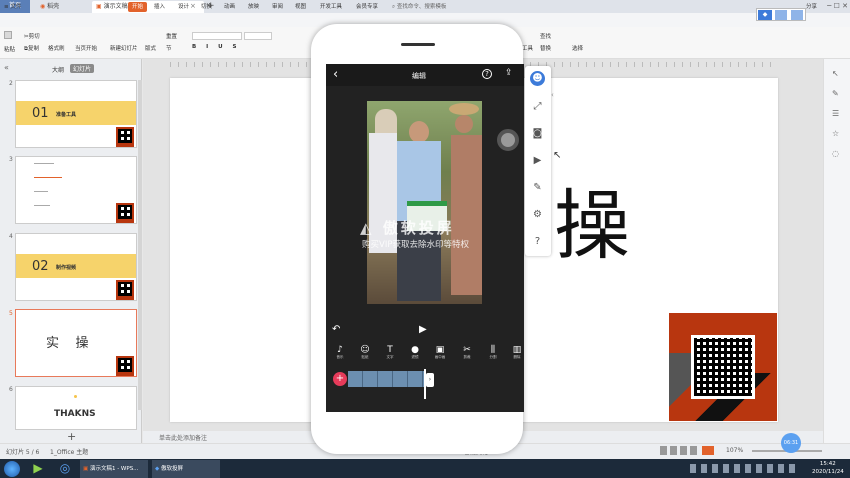 The height and width of the screenshot is (478, 850). What do you see at coordinates (32, 36) in the screenshot?
I see `cut-button: ✂剪切` at bounding box center [32, 36].